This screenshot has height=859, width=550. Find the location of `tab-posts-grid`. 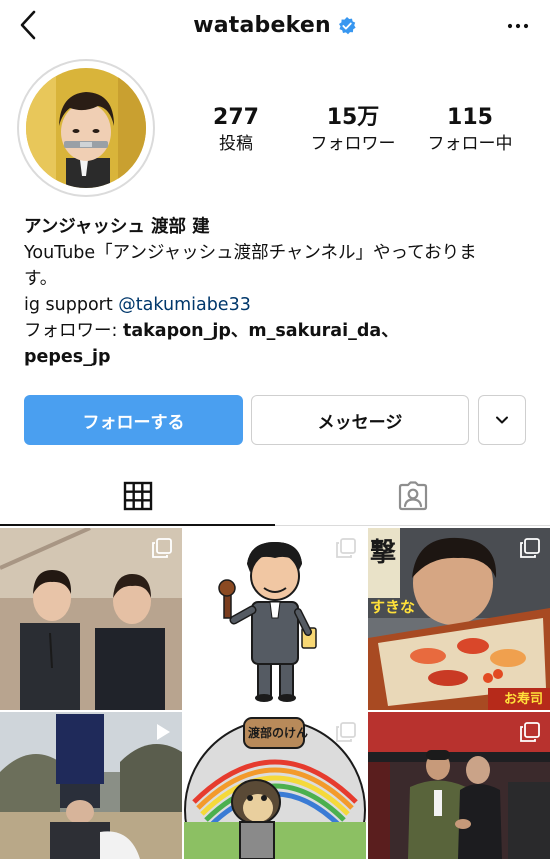

tab-posts-grid is located at coordinates (137, 496).